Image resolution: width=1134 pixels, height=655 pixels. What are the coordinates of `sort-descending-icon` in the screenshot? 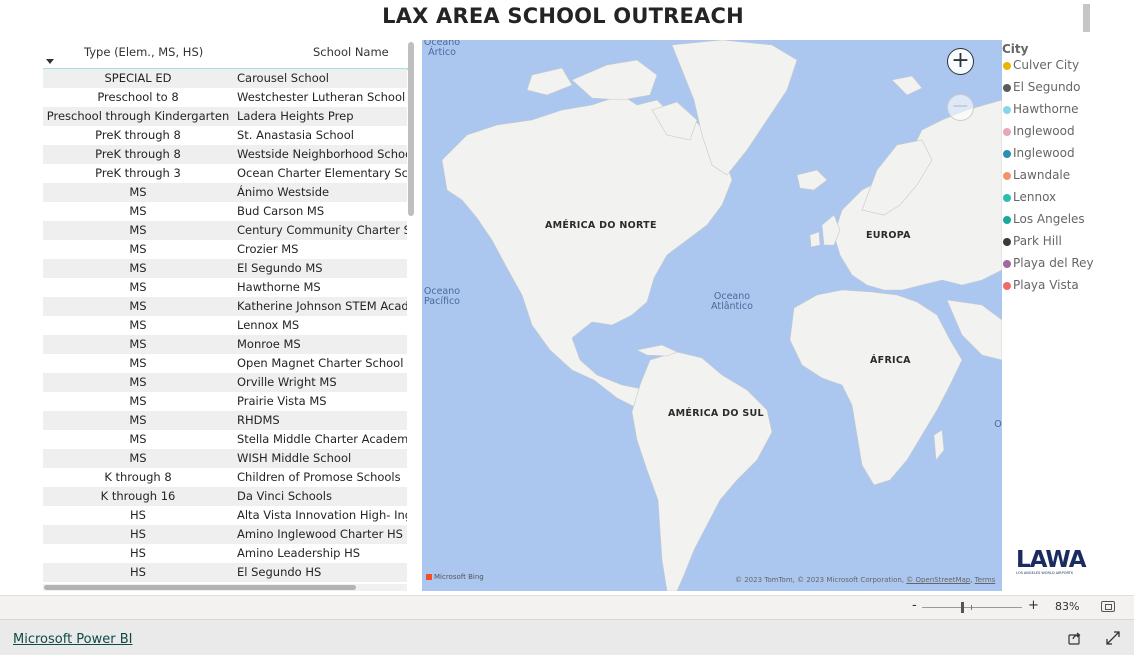 It's located at (50, 61).